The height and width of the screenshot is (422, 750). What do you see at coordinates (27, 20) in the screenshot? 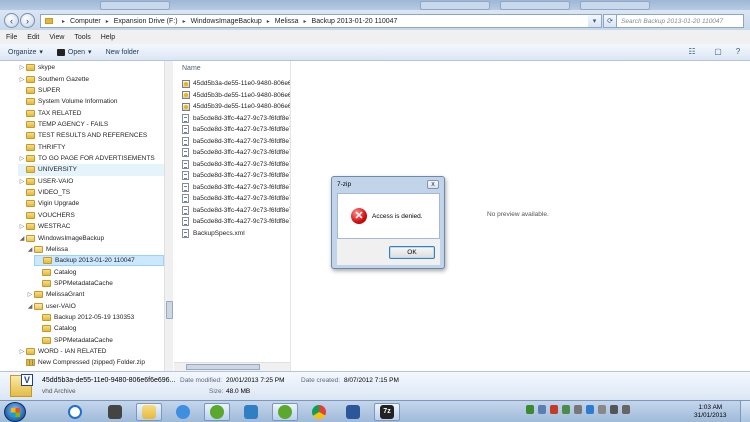
I see `forward-button: ›` at bounding box center [27, 20].